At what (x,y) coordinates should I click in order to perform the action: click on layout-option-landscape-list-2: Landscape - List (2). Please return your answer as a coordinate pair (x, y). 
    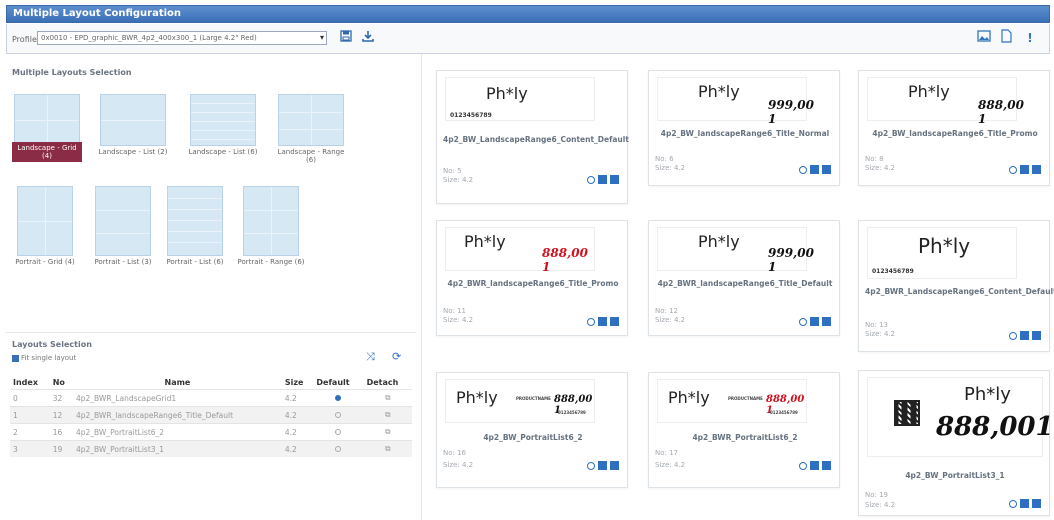
    Looking at the image, I should click on (133, 125).